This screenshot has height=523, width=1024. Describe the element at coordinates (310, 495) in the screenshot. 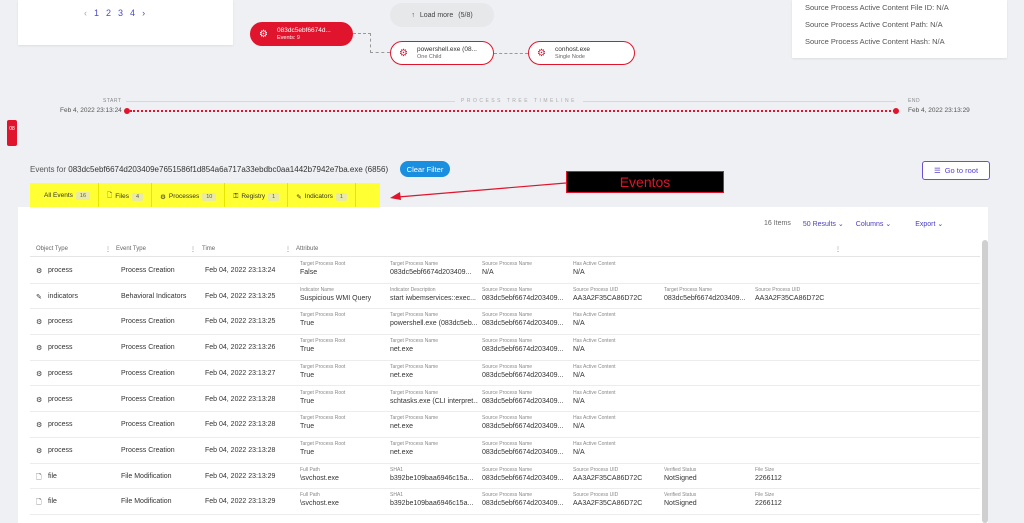

I see `attribute-key: Full Path` at that location.